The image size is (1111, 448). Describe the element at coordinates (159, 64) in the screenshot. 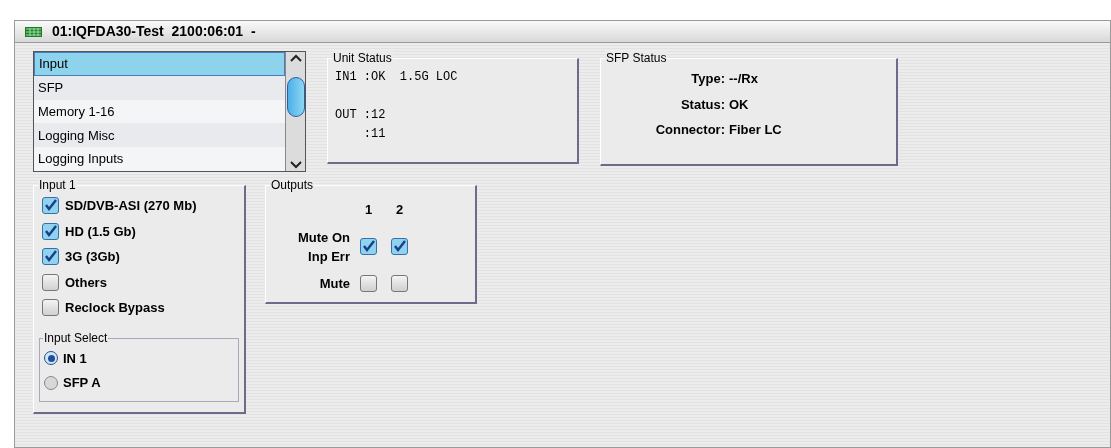

I see `list-item: Input` at that location.